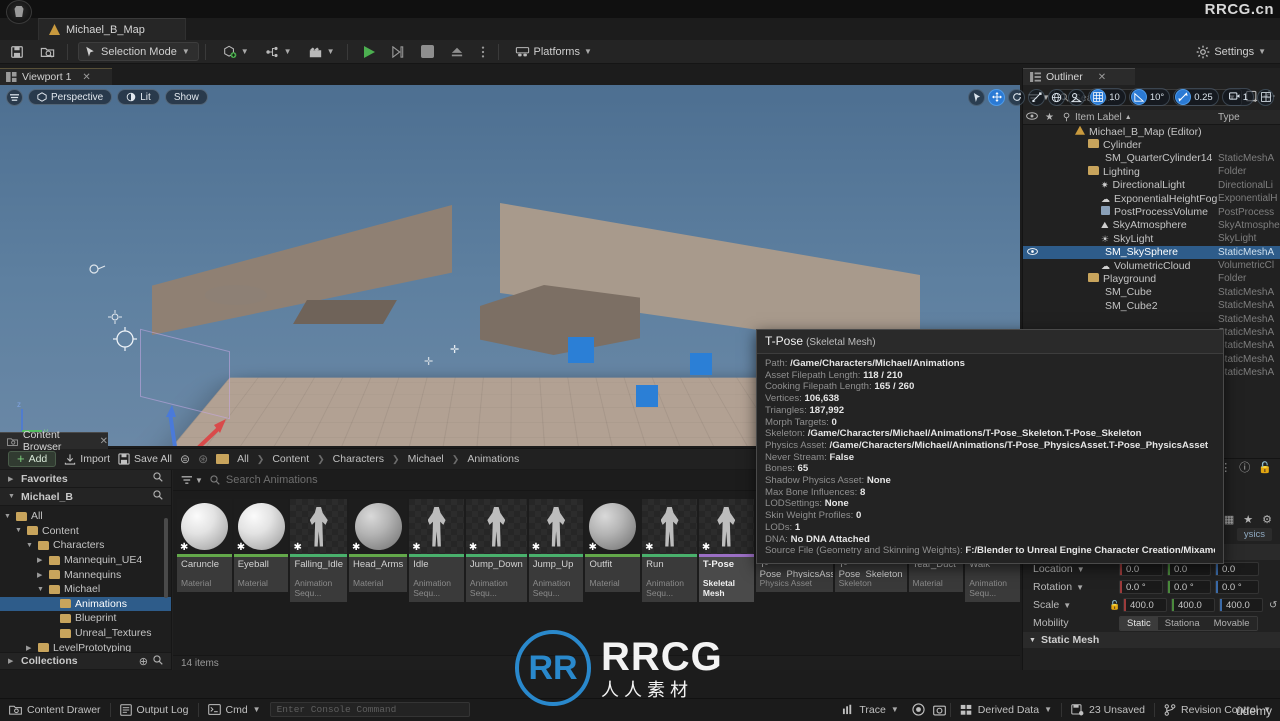 The width and height of the screenshot is (1280, 721). What do you see at coordinates (1265, 97) in the screenshot?
I see `viewport-layout-button` at bounding box center [1265, 97].